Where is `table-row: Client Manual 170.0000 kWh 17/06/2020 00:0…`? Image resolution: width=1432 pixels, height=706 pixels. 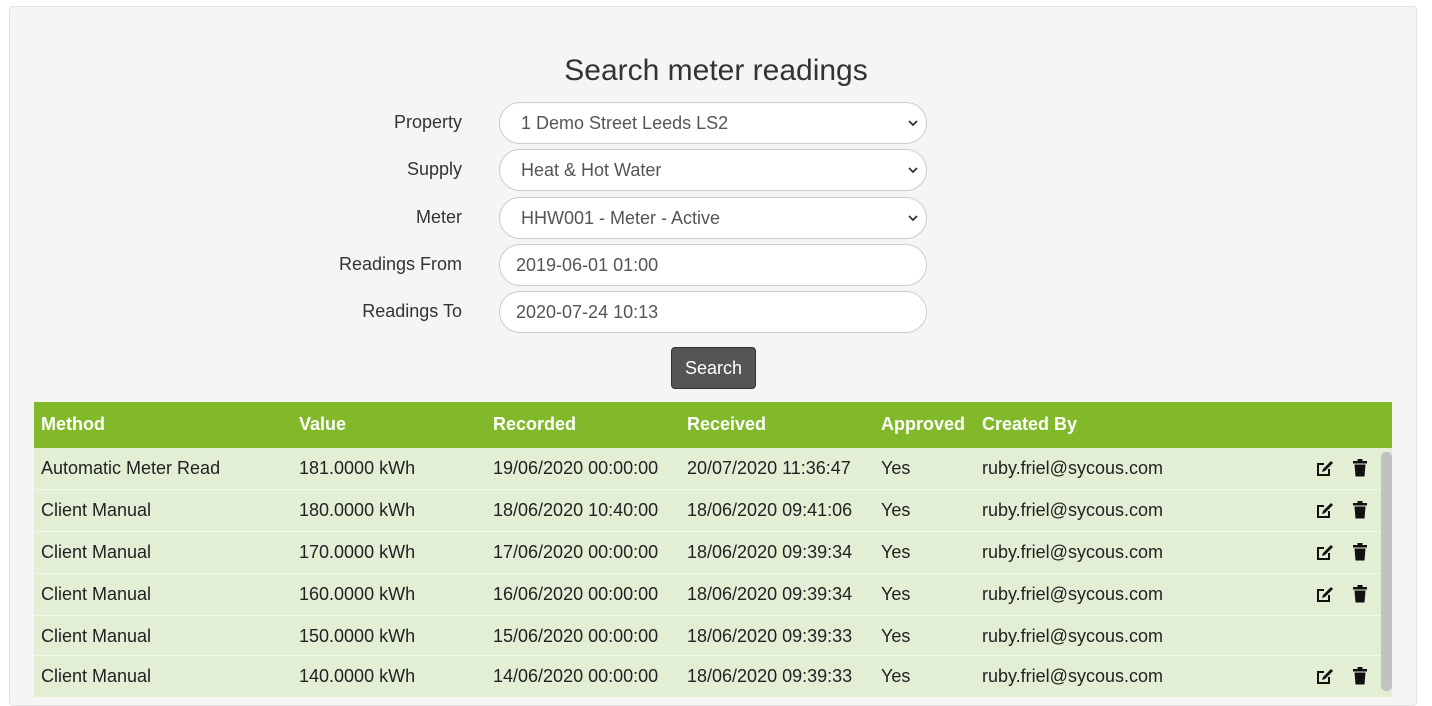
table-row: Client Manual 170.0000 kWh 17/06/2020 00:0… is located at coordinates (713, 553).